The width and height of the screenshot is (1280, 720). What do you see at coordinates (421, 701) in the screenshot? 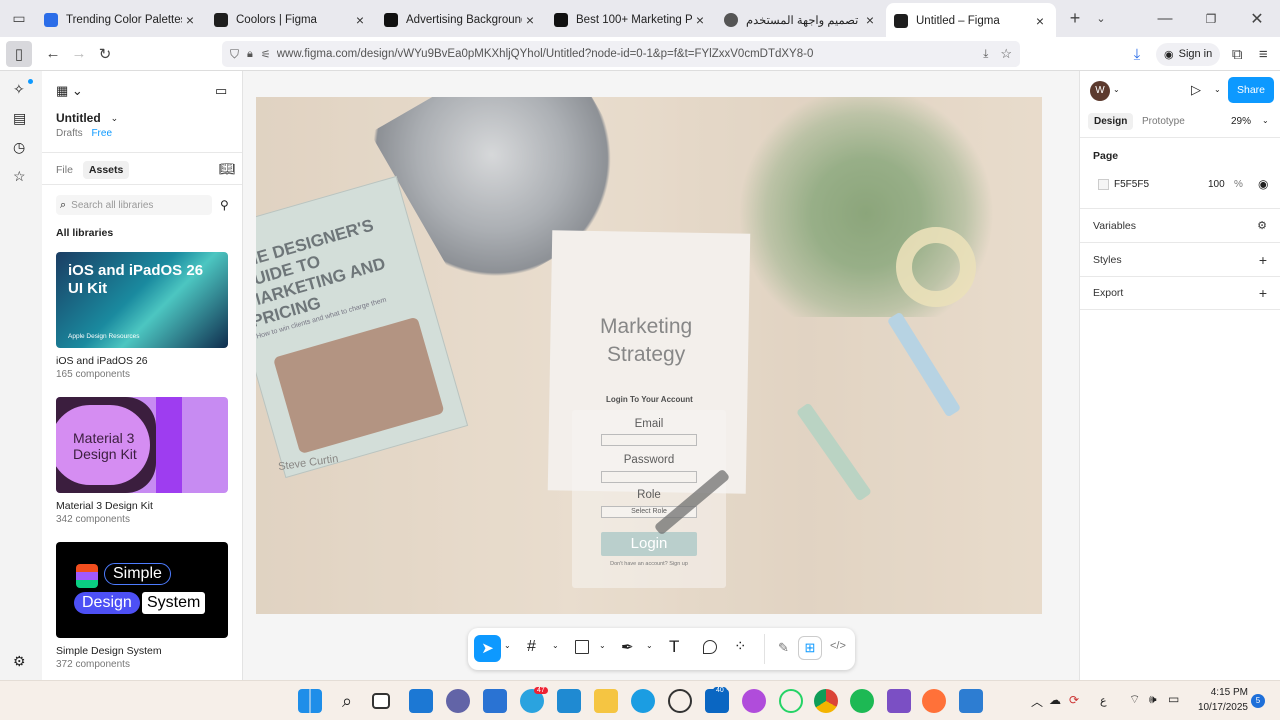
I see `widgets-icon` at bounding box center [421, 701].